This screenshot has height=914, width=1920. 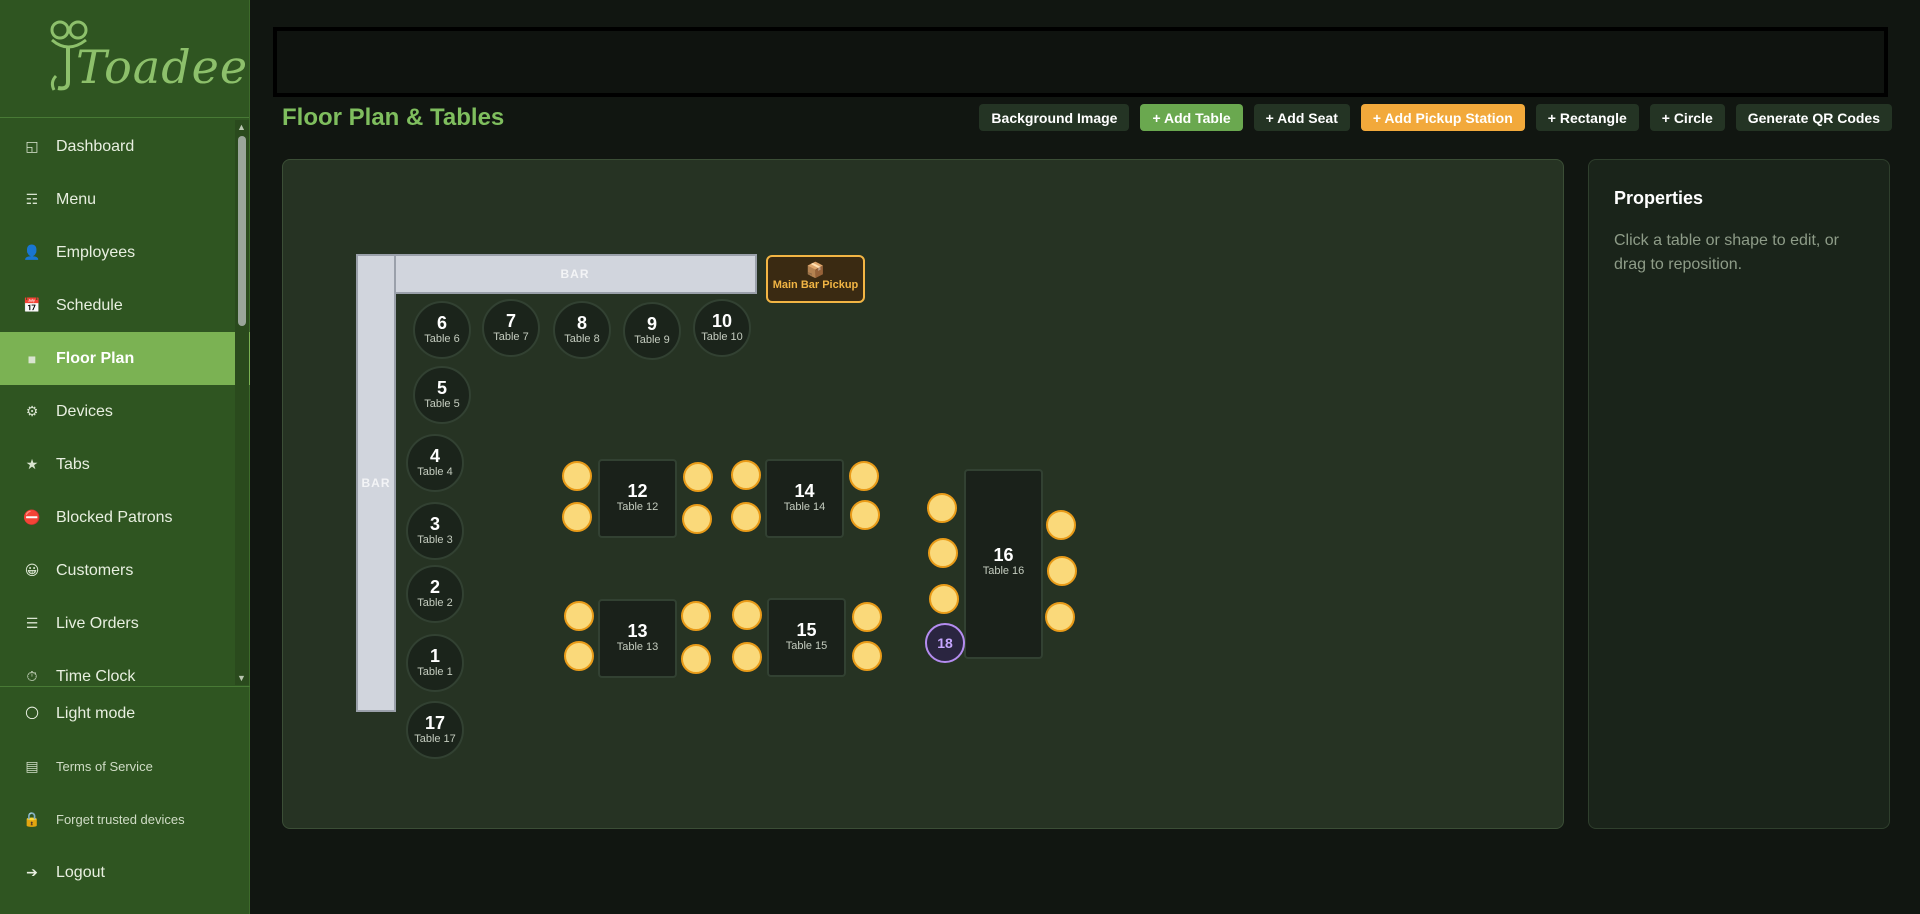 What do you see at coordinates (125, 305) in the screenshot?
I see `nav-item-schedule: 📅 Schedule` at bounding box center [125, 305].